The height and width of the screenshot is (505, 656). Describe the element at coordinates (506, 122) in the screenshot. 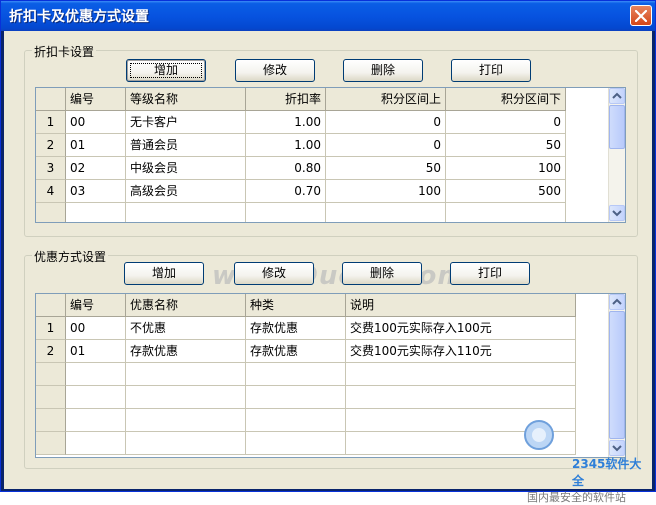

I see `cell-points-lower: 0` at that location.